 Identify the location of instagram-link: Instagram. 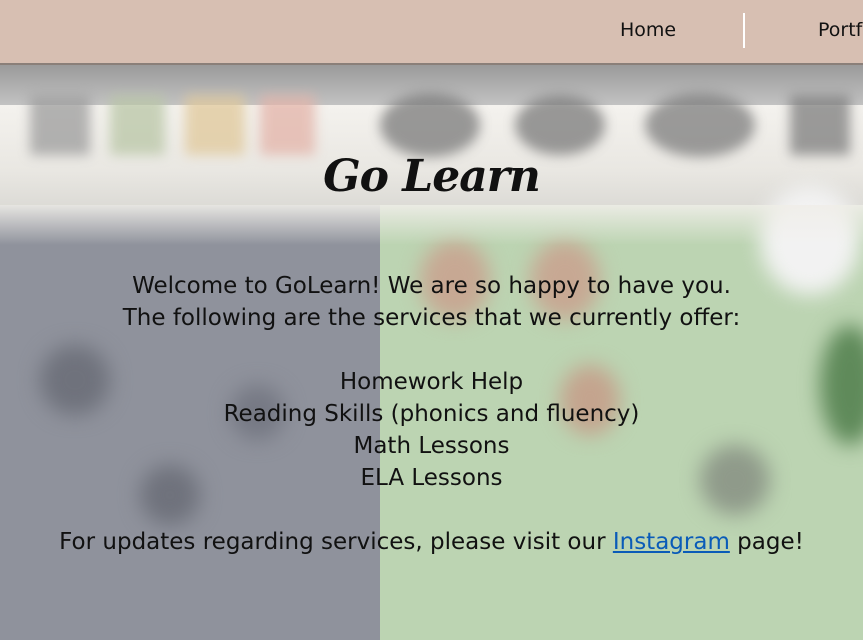
(671, 542).